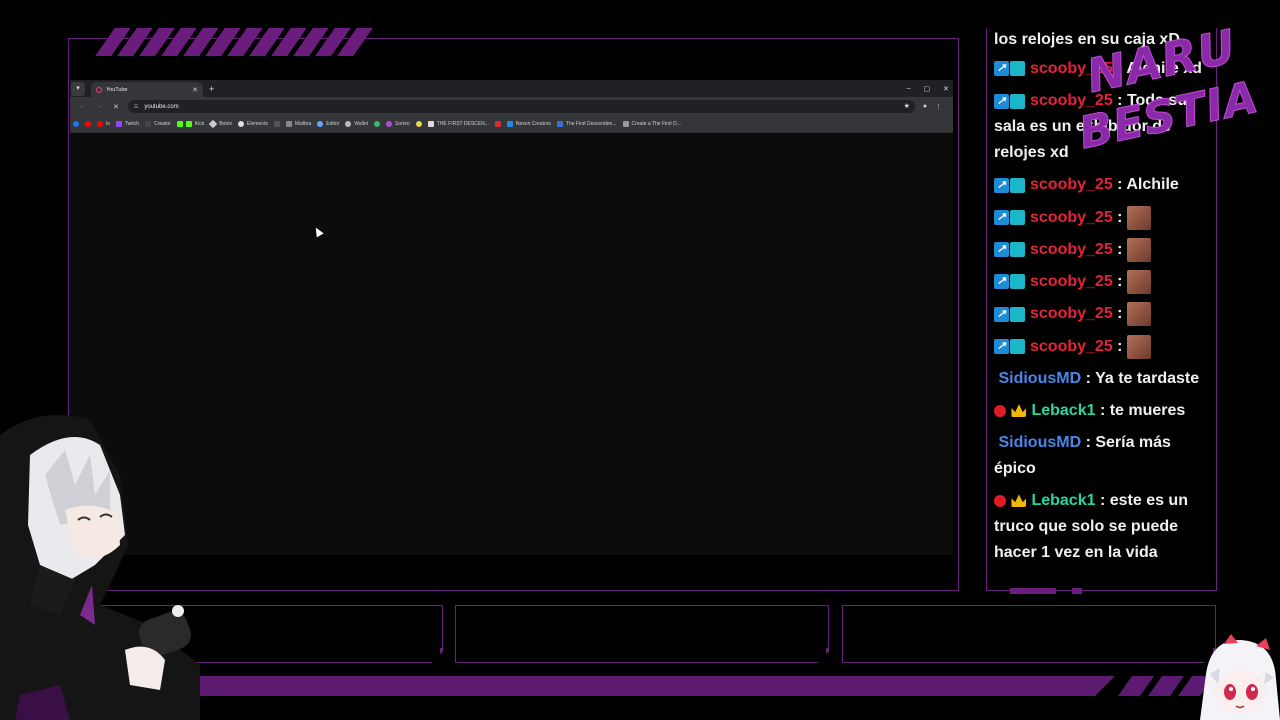  What do you see at coordinates (132, 124) in the screenshot?
I see `bookmark-label: Twitch` at bounding box center [132, 124].